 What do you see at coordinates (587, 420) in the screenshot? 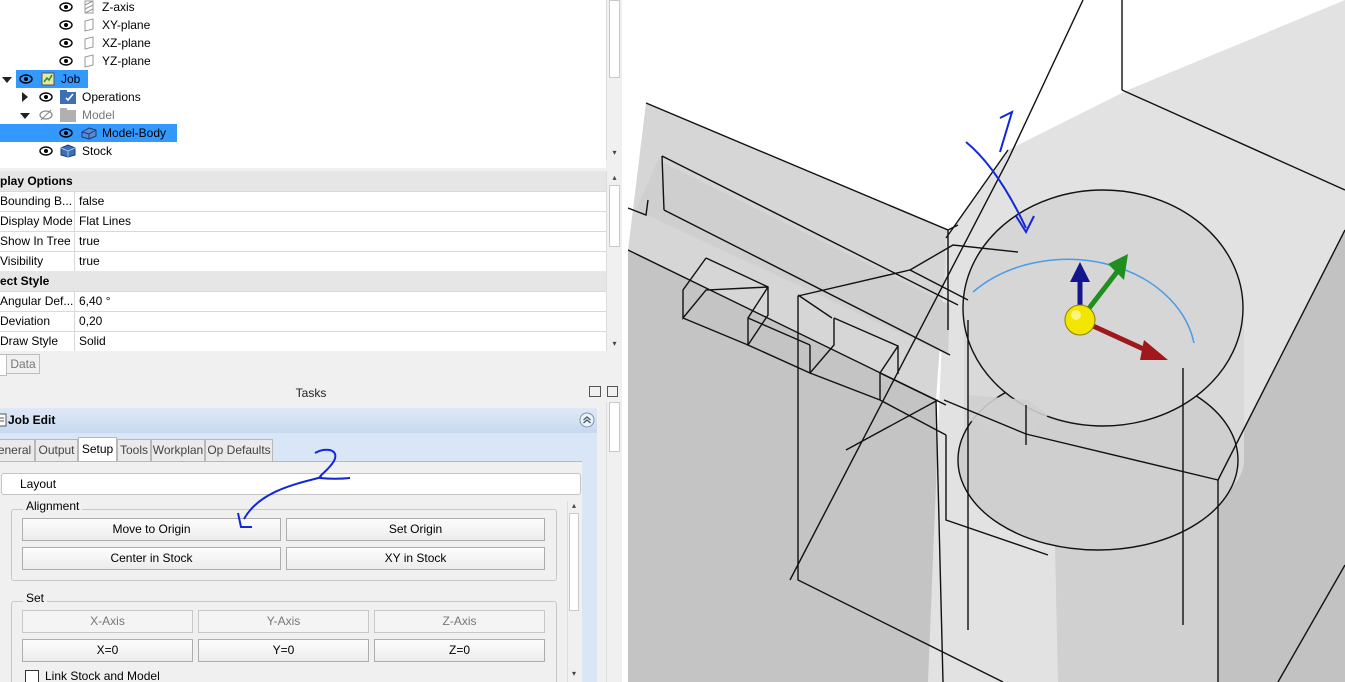
I see `collapse-icon` at bounding box center [587, 420].